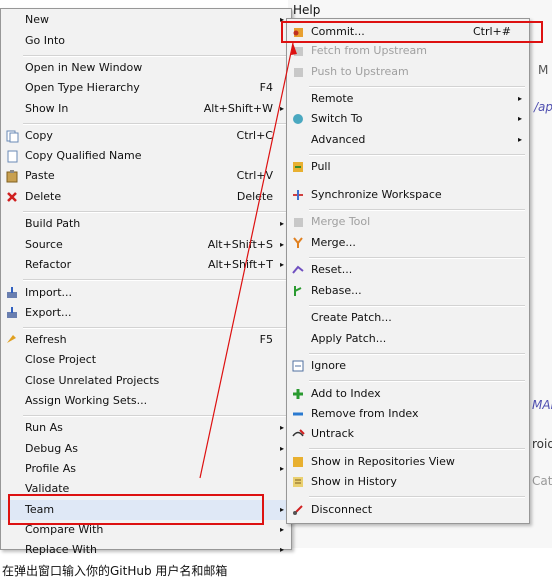 The height and width of the screenshot is (588, 552). I want to click on team-menu-item-label: Synchronize Workspace, so click(376, 194).